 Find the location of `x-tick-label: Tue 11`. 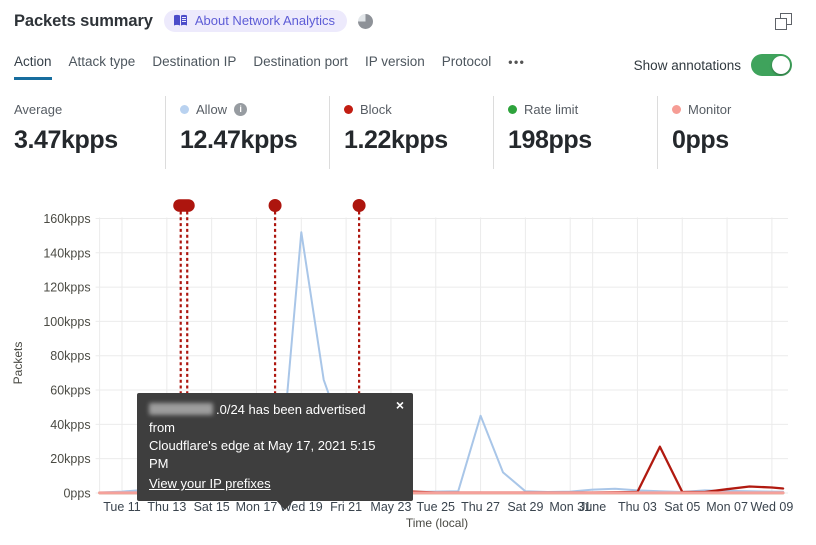

x-tick-label: Tue 11 is located at coordinates (122, 507).